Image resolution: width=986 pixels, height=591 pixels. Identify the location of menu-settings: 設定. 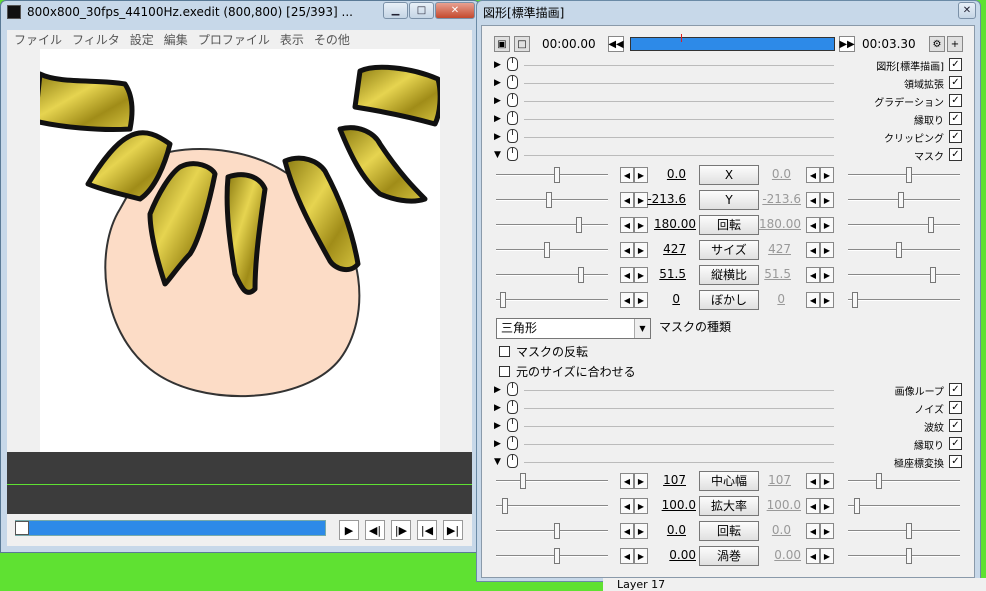
(142, 39).